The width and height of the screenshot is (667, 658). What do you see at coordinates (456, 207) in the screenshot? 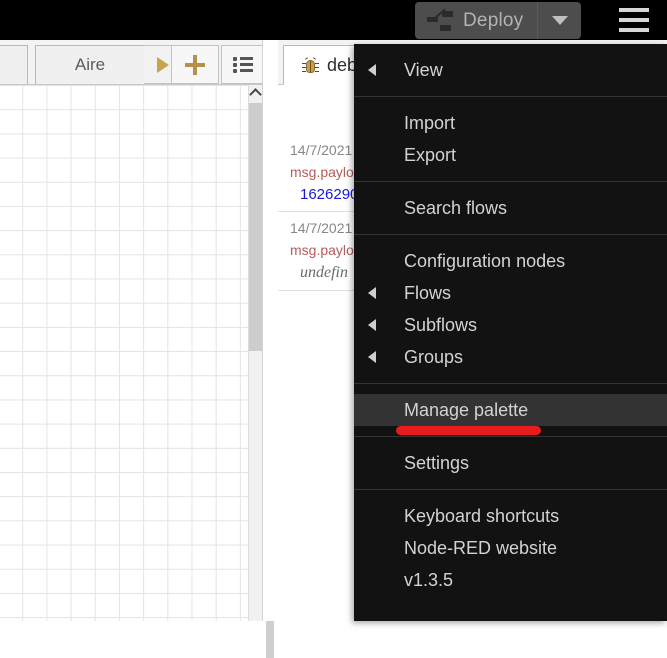
I see `menu-item-search-flows-label: Search flows` at bounding box center [456, 207].